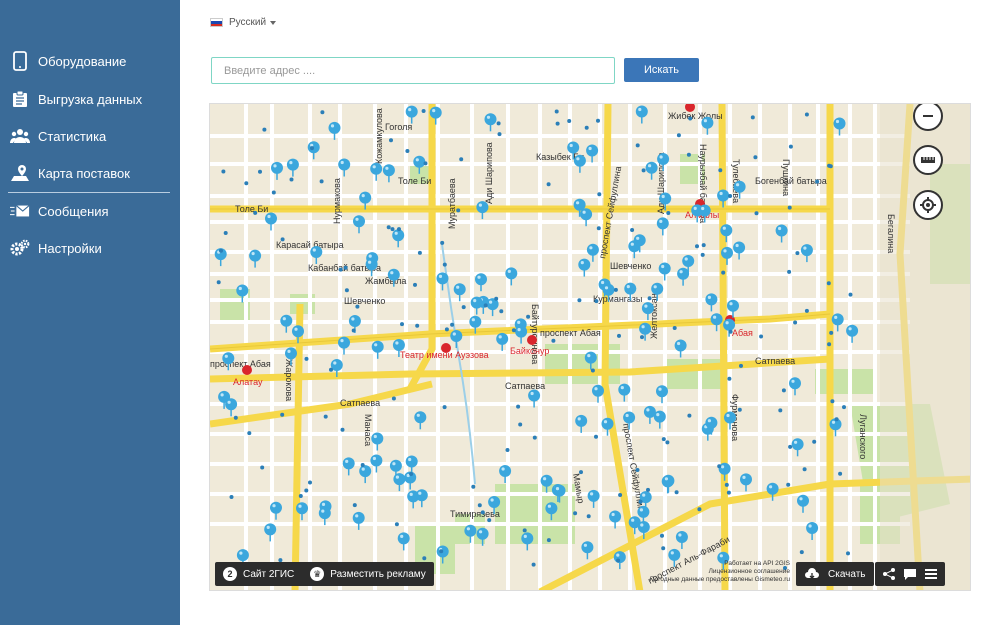 This screenshot has height=625, width=1000. I want to click on sidebar-item-messages: Сообщения, so click(90, 211).